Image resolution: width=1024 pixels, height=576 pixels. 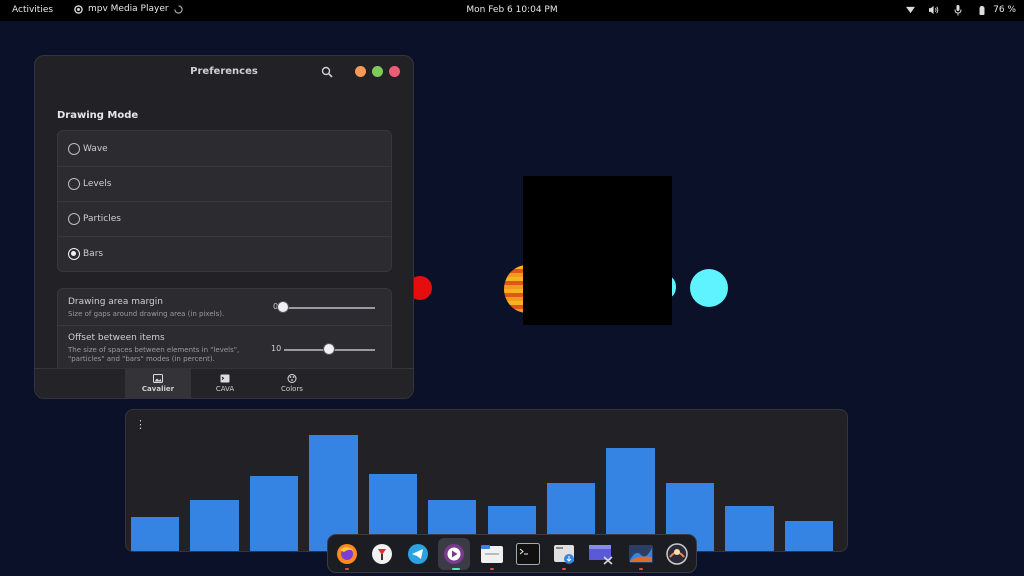 What do you see at coordinates (276, 348) in the screenshot?
I see `offset-value: 10` at bounding box center [276, 348].